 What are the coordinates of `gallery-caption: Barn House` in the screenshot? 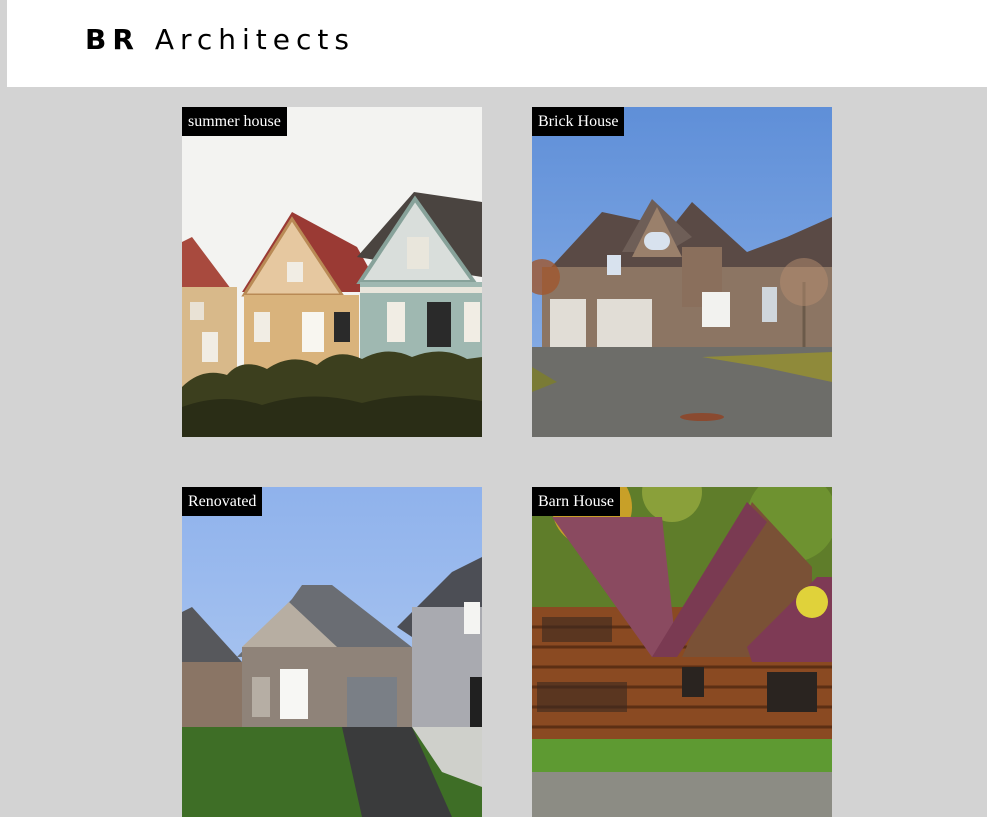 It's located at (576, 501).